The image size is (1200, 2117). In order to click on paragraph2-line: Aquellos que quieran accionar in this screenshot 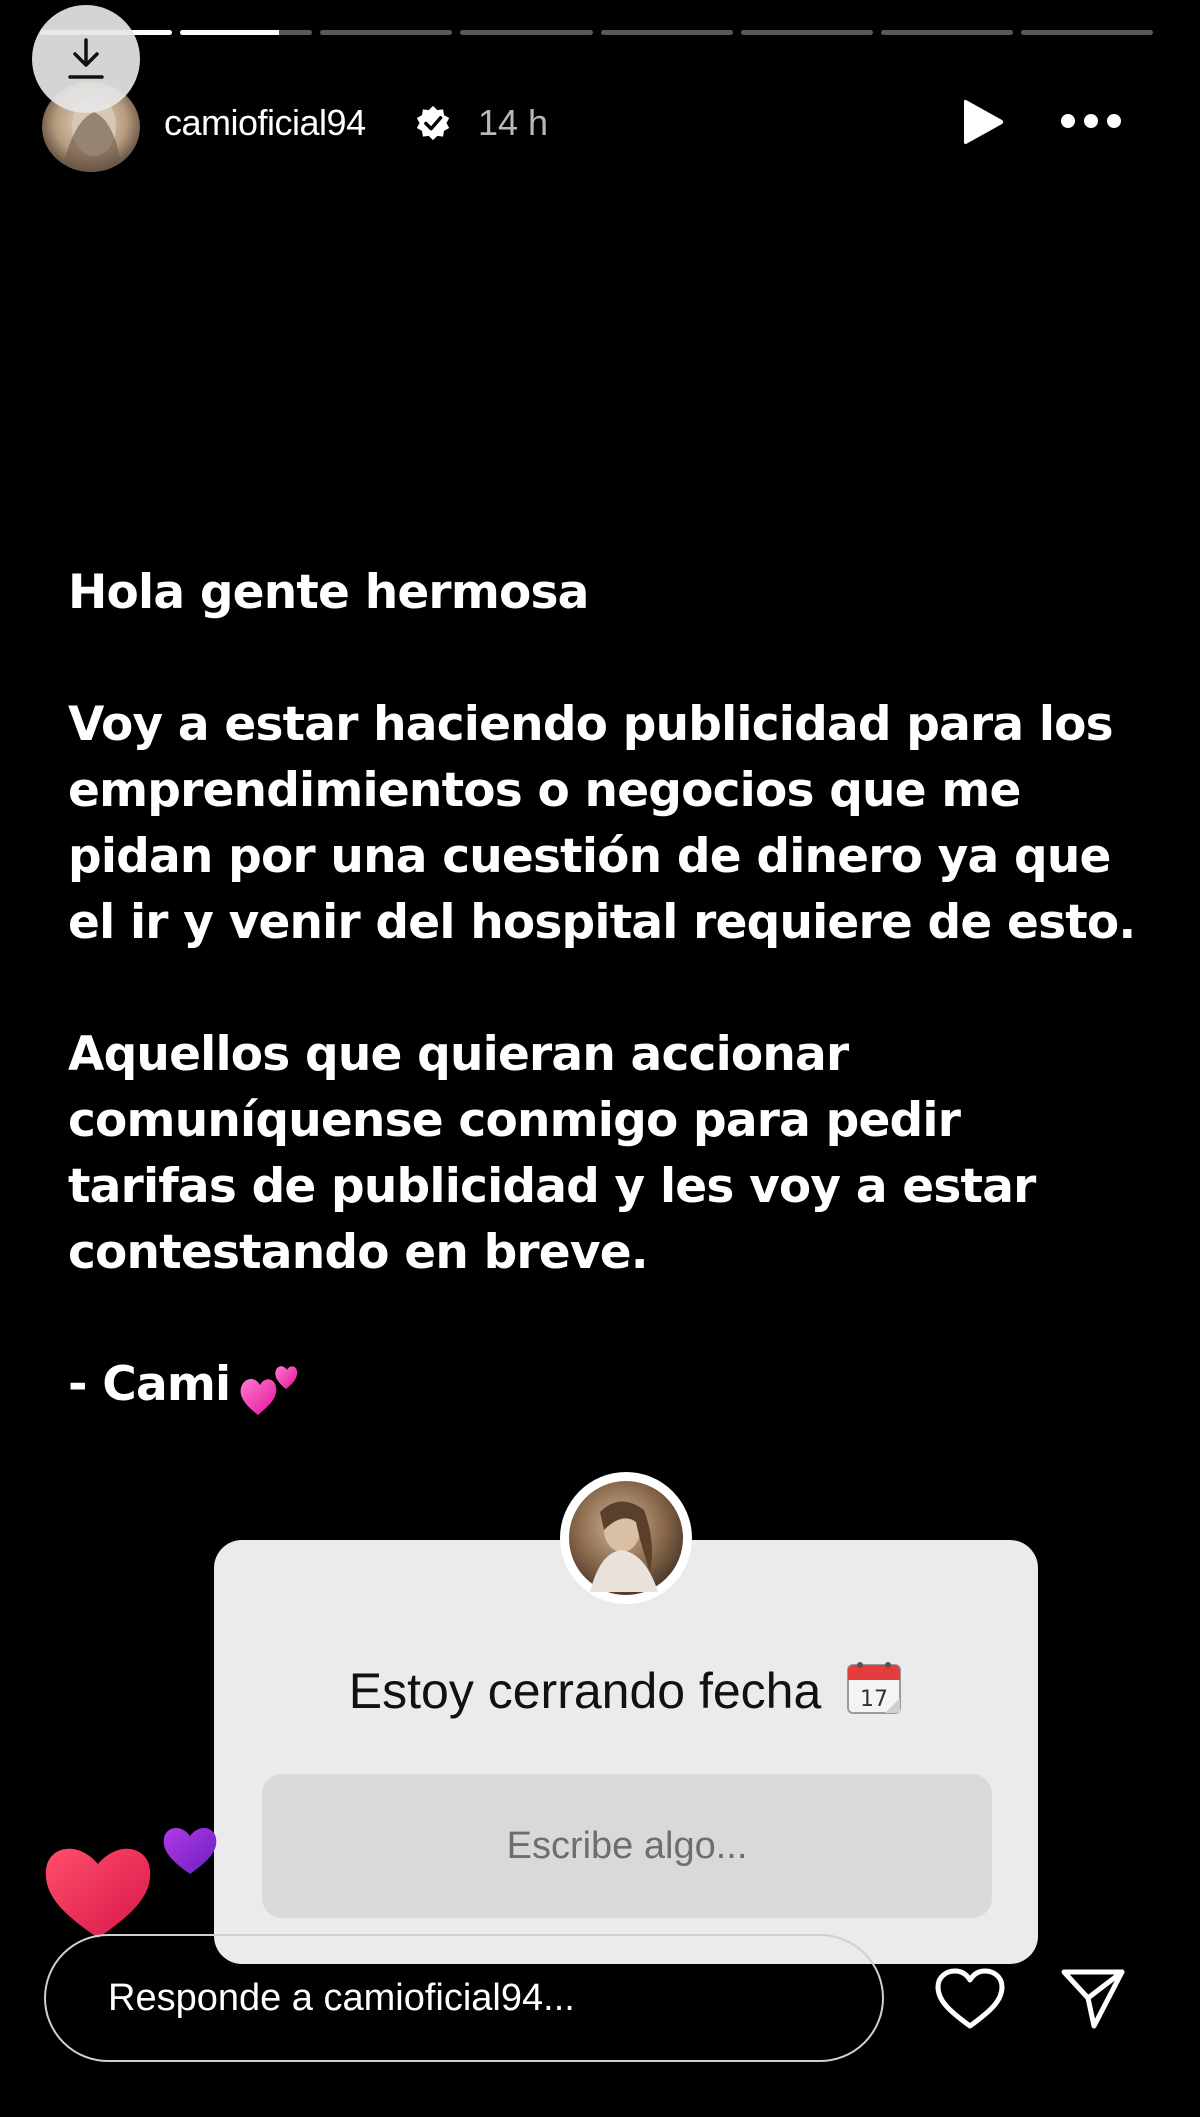, I will do `click(458, 1054)`.